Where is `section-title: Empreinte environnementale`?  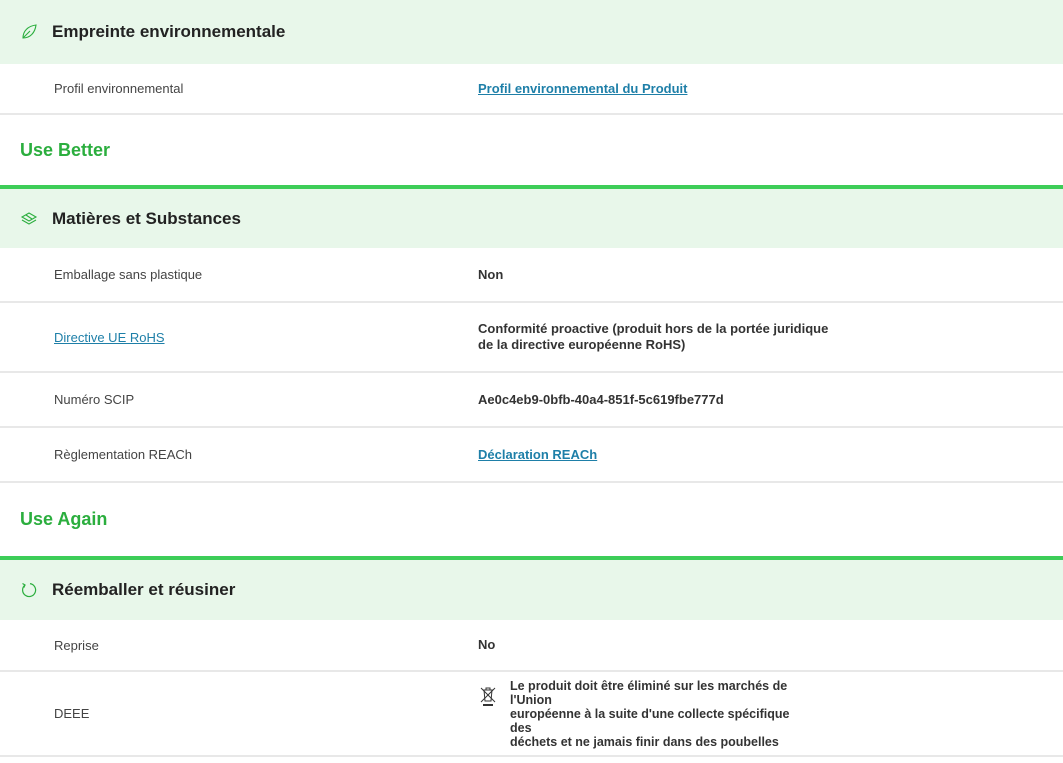 section-title: Empreinte environnementale is located at coordinates (169, 31).